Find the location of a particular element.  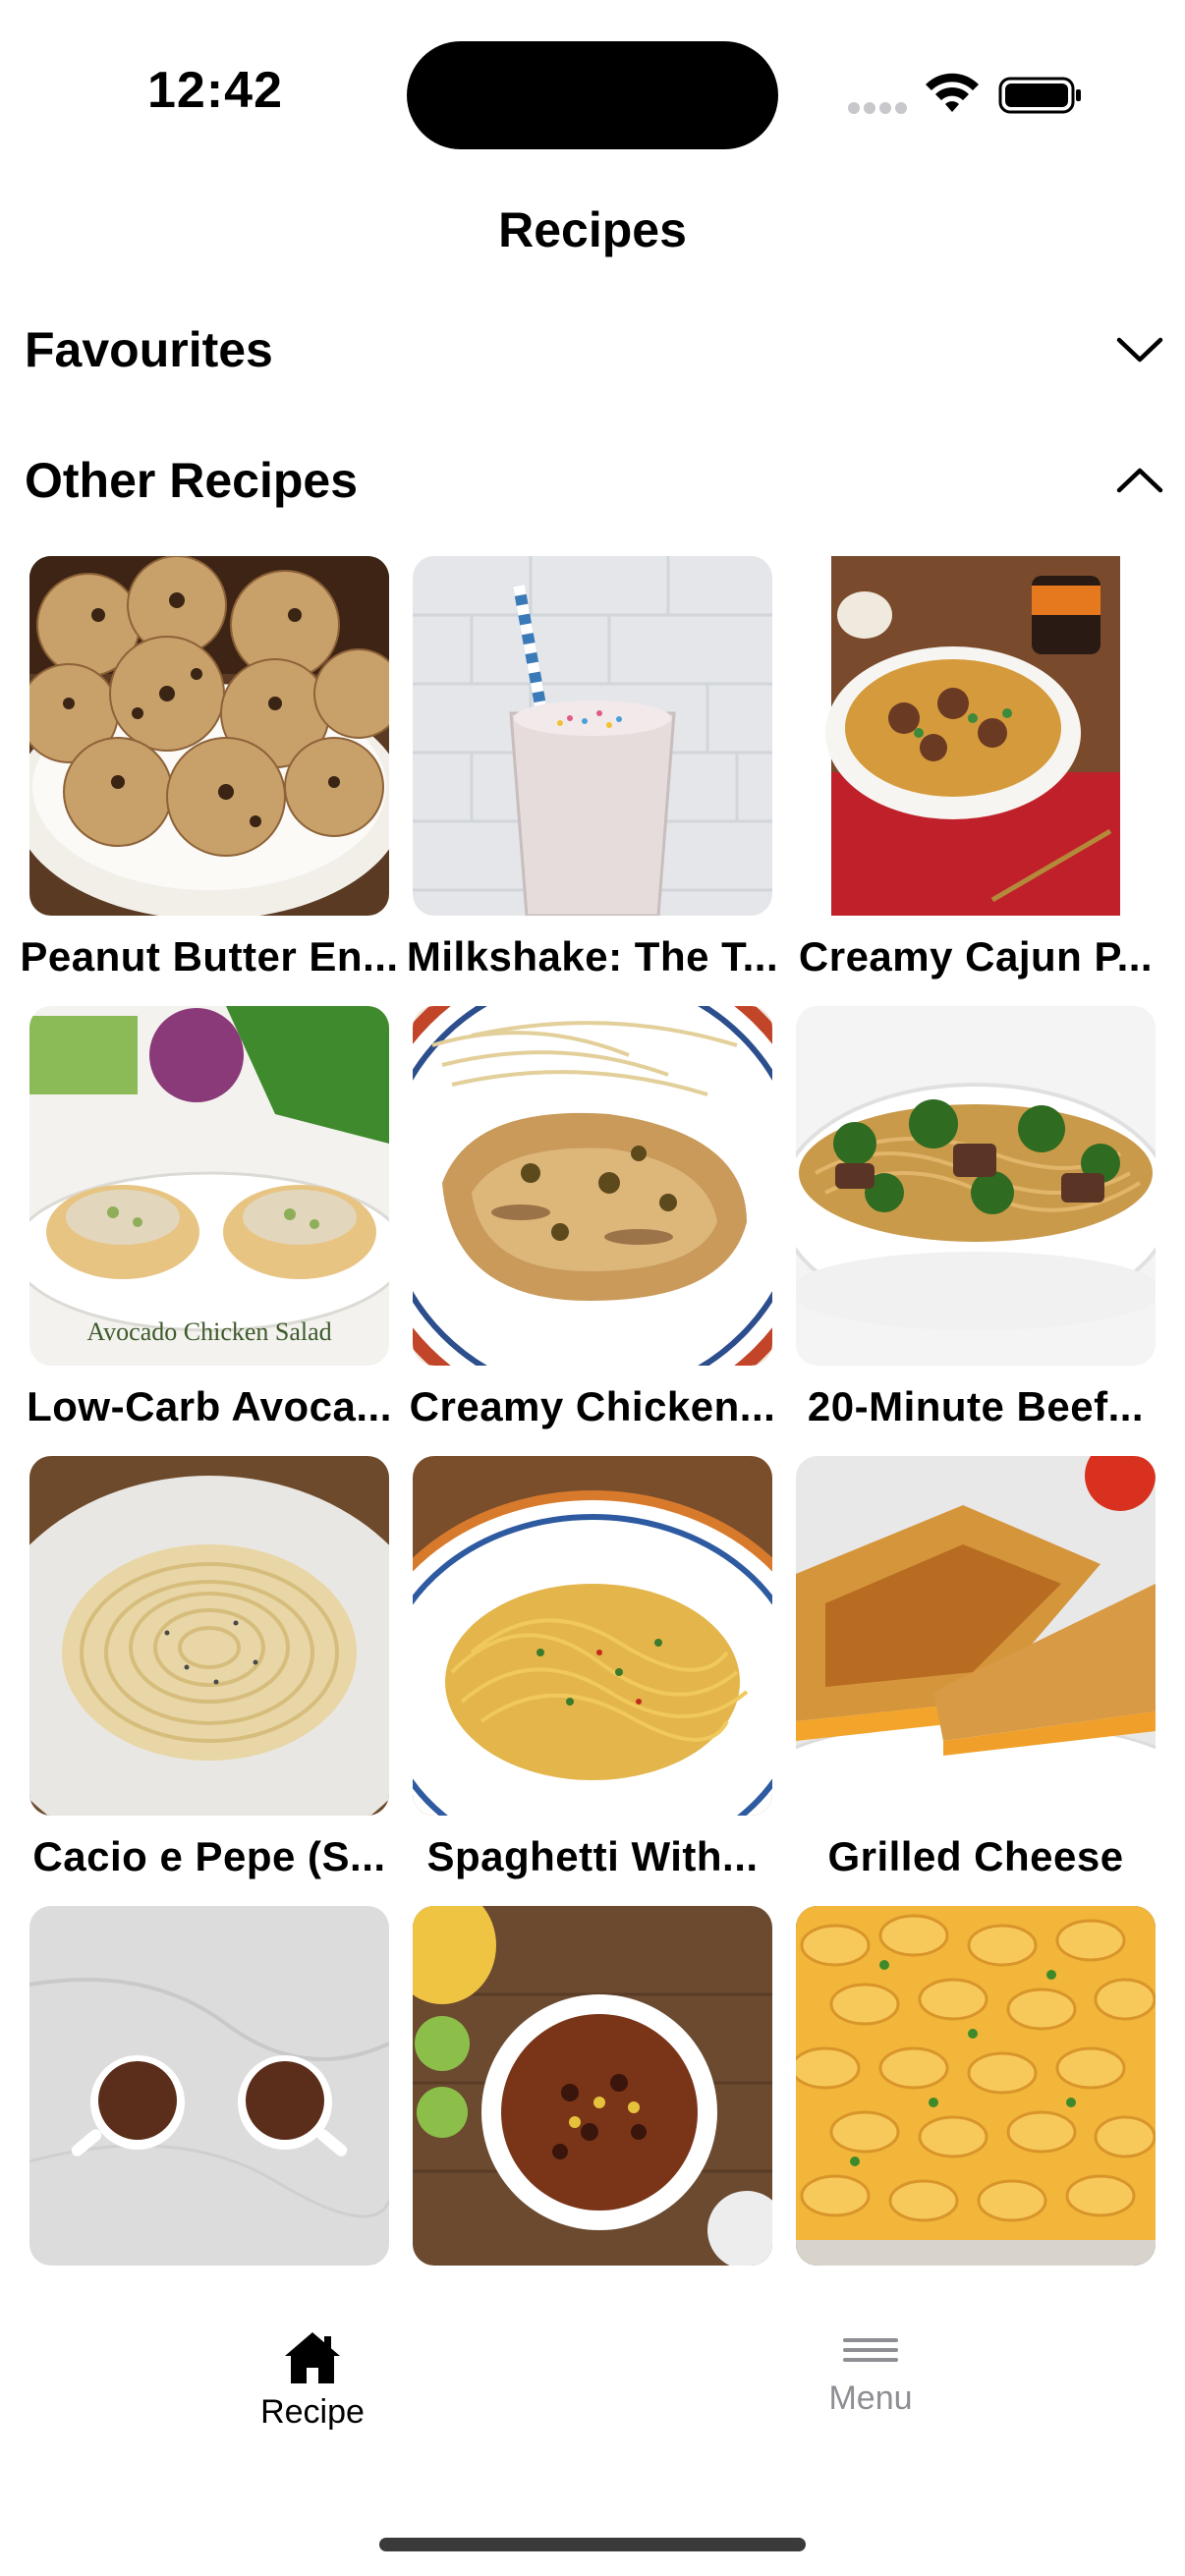

recipe-image-energy-balls is located at coordinates (209, 736).